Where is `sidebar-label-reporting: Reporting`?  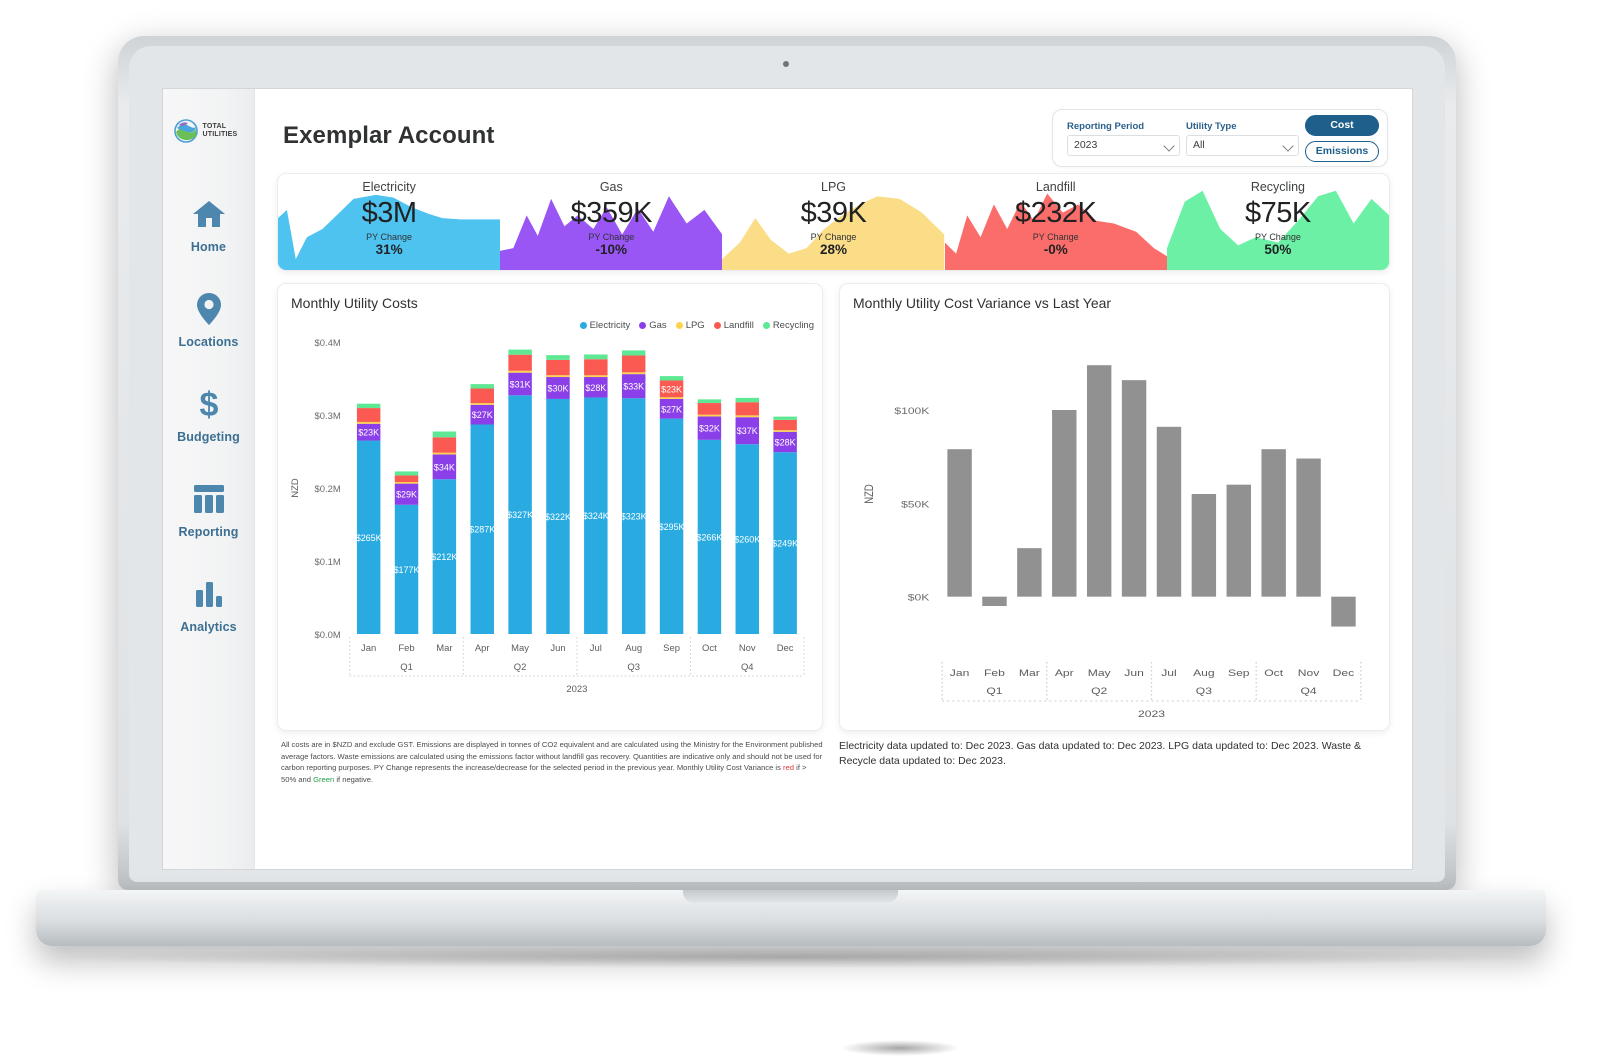 sidebar-label-reporting: Reporting is located at coordinates (208, 532).